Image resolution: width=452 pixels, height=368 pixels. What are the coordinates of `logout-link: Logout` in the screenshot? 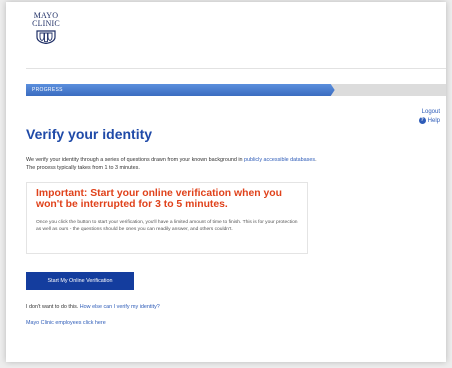 It's located at (431, 112).